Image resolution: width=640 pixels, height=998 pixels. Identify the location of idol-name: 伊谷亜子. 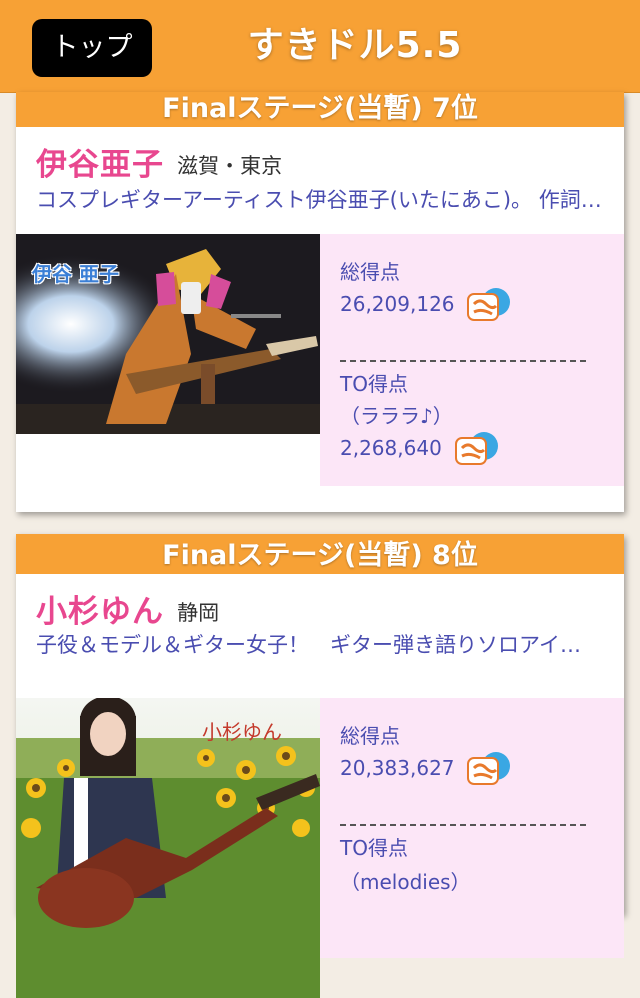
(100, 161).